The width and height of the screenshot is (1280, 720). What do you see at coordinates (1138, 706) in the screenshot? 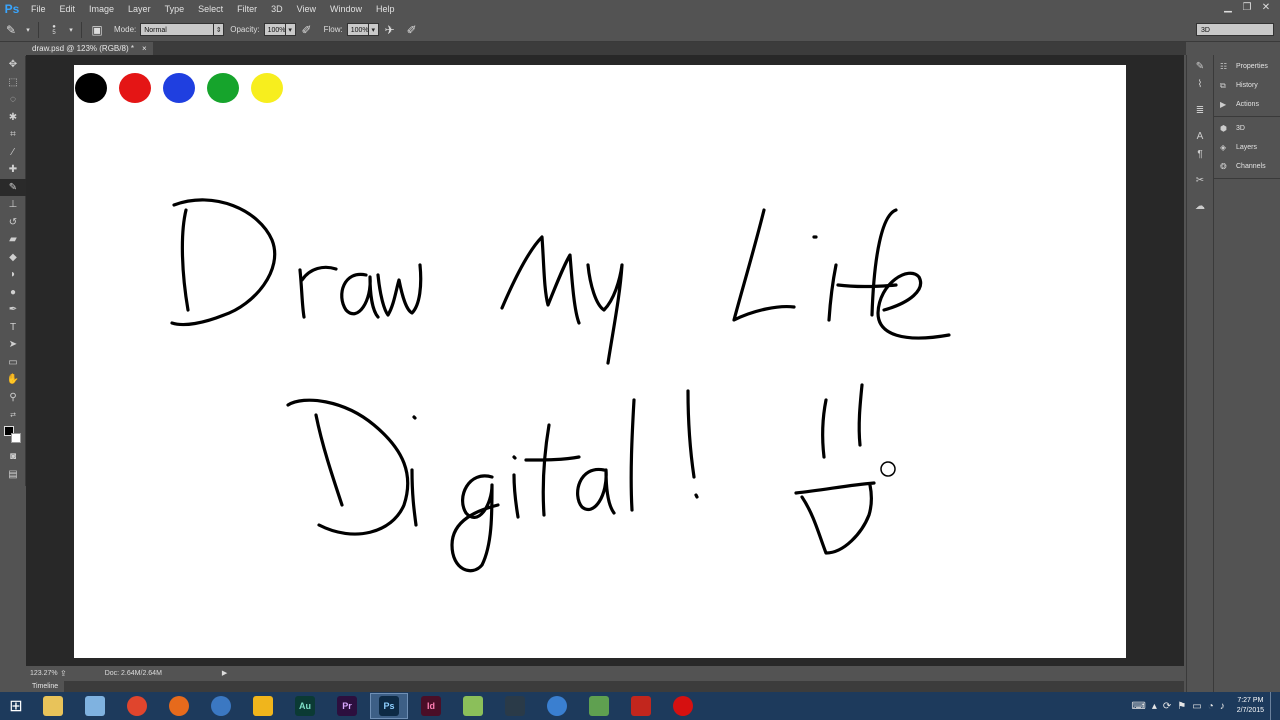
I see `keyboard-icon: ⌨` at bounding box center [1138, 706].